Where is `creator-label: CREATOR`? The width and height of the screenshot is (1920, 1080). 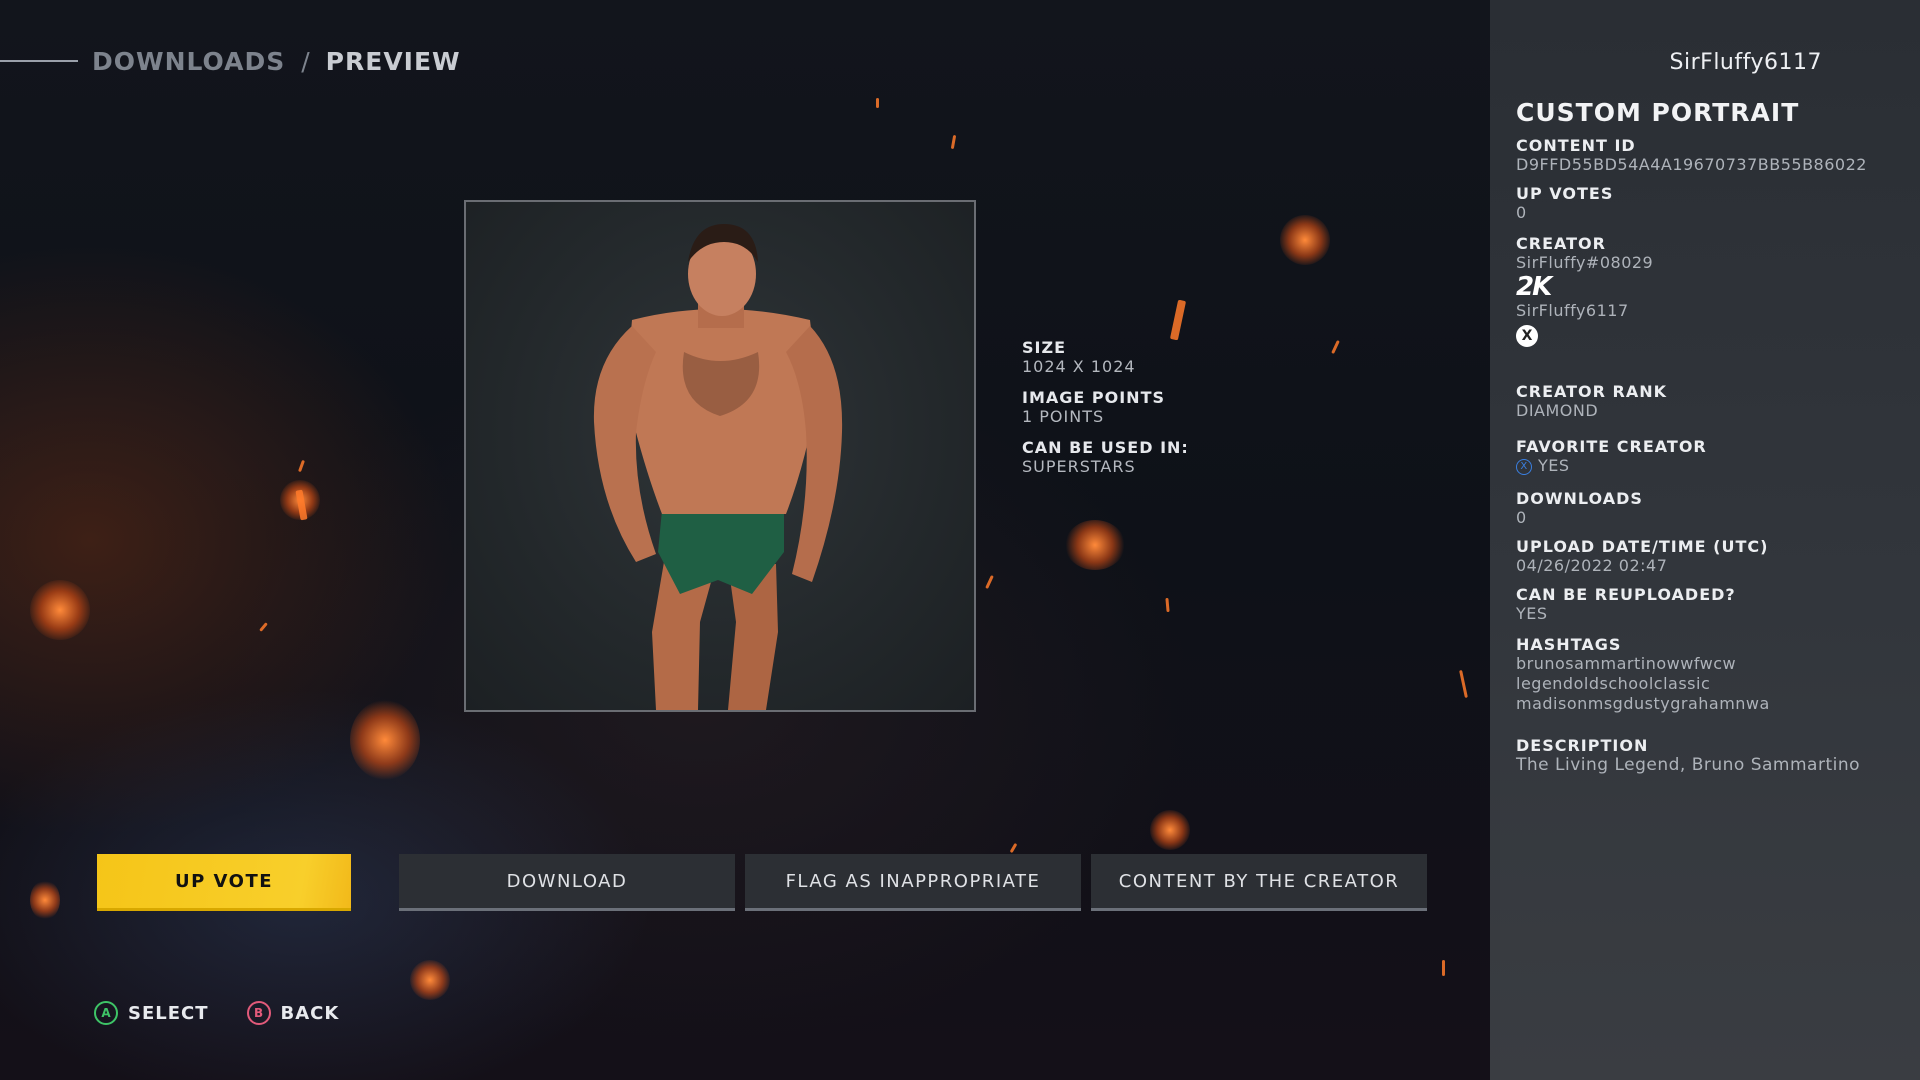
creator-label: CREATOR is located at coordinates (1561, 243).